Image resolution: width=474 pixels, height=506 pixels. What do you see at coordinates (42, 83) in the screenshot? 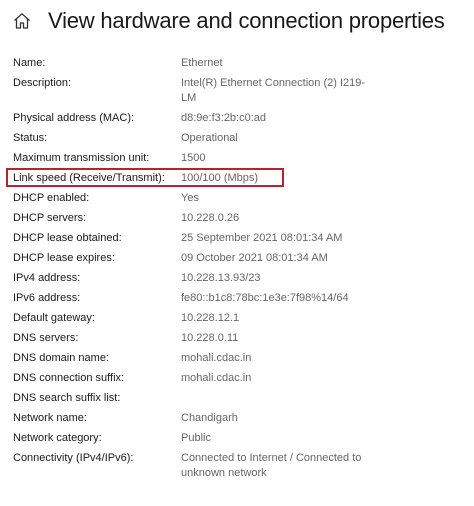
I see `property-label: Description:` at bounding box center [42, 83].